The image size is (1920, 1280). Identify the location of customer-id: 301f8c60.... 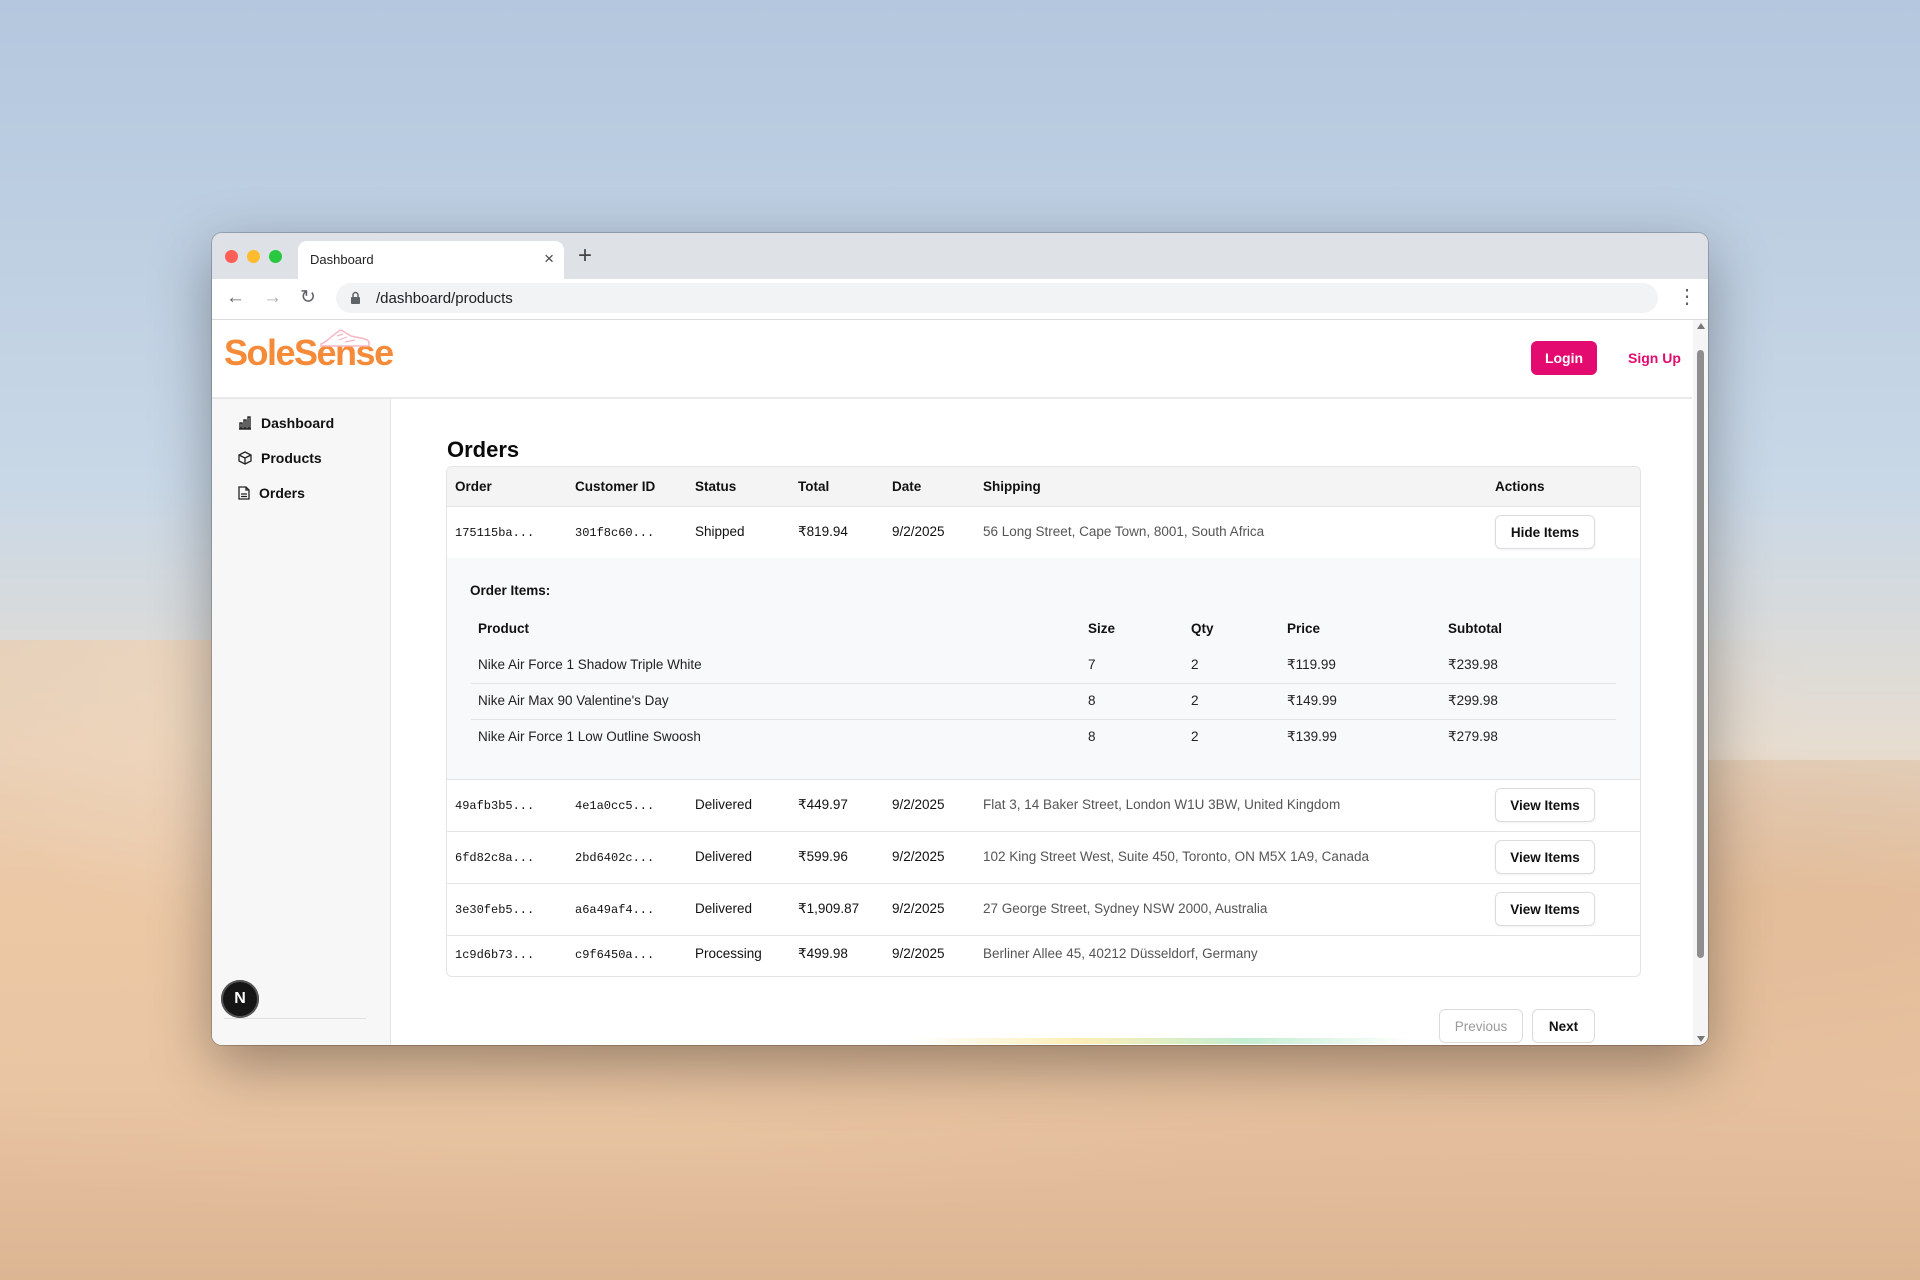
(615, 533).